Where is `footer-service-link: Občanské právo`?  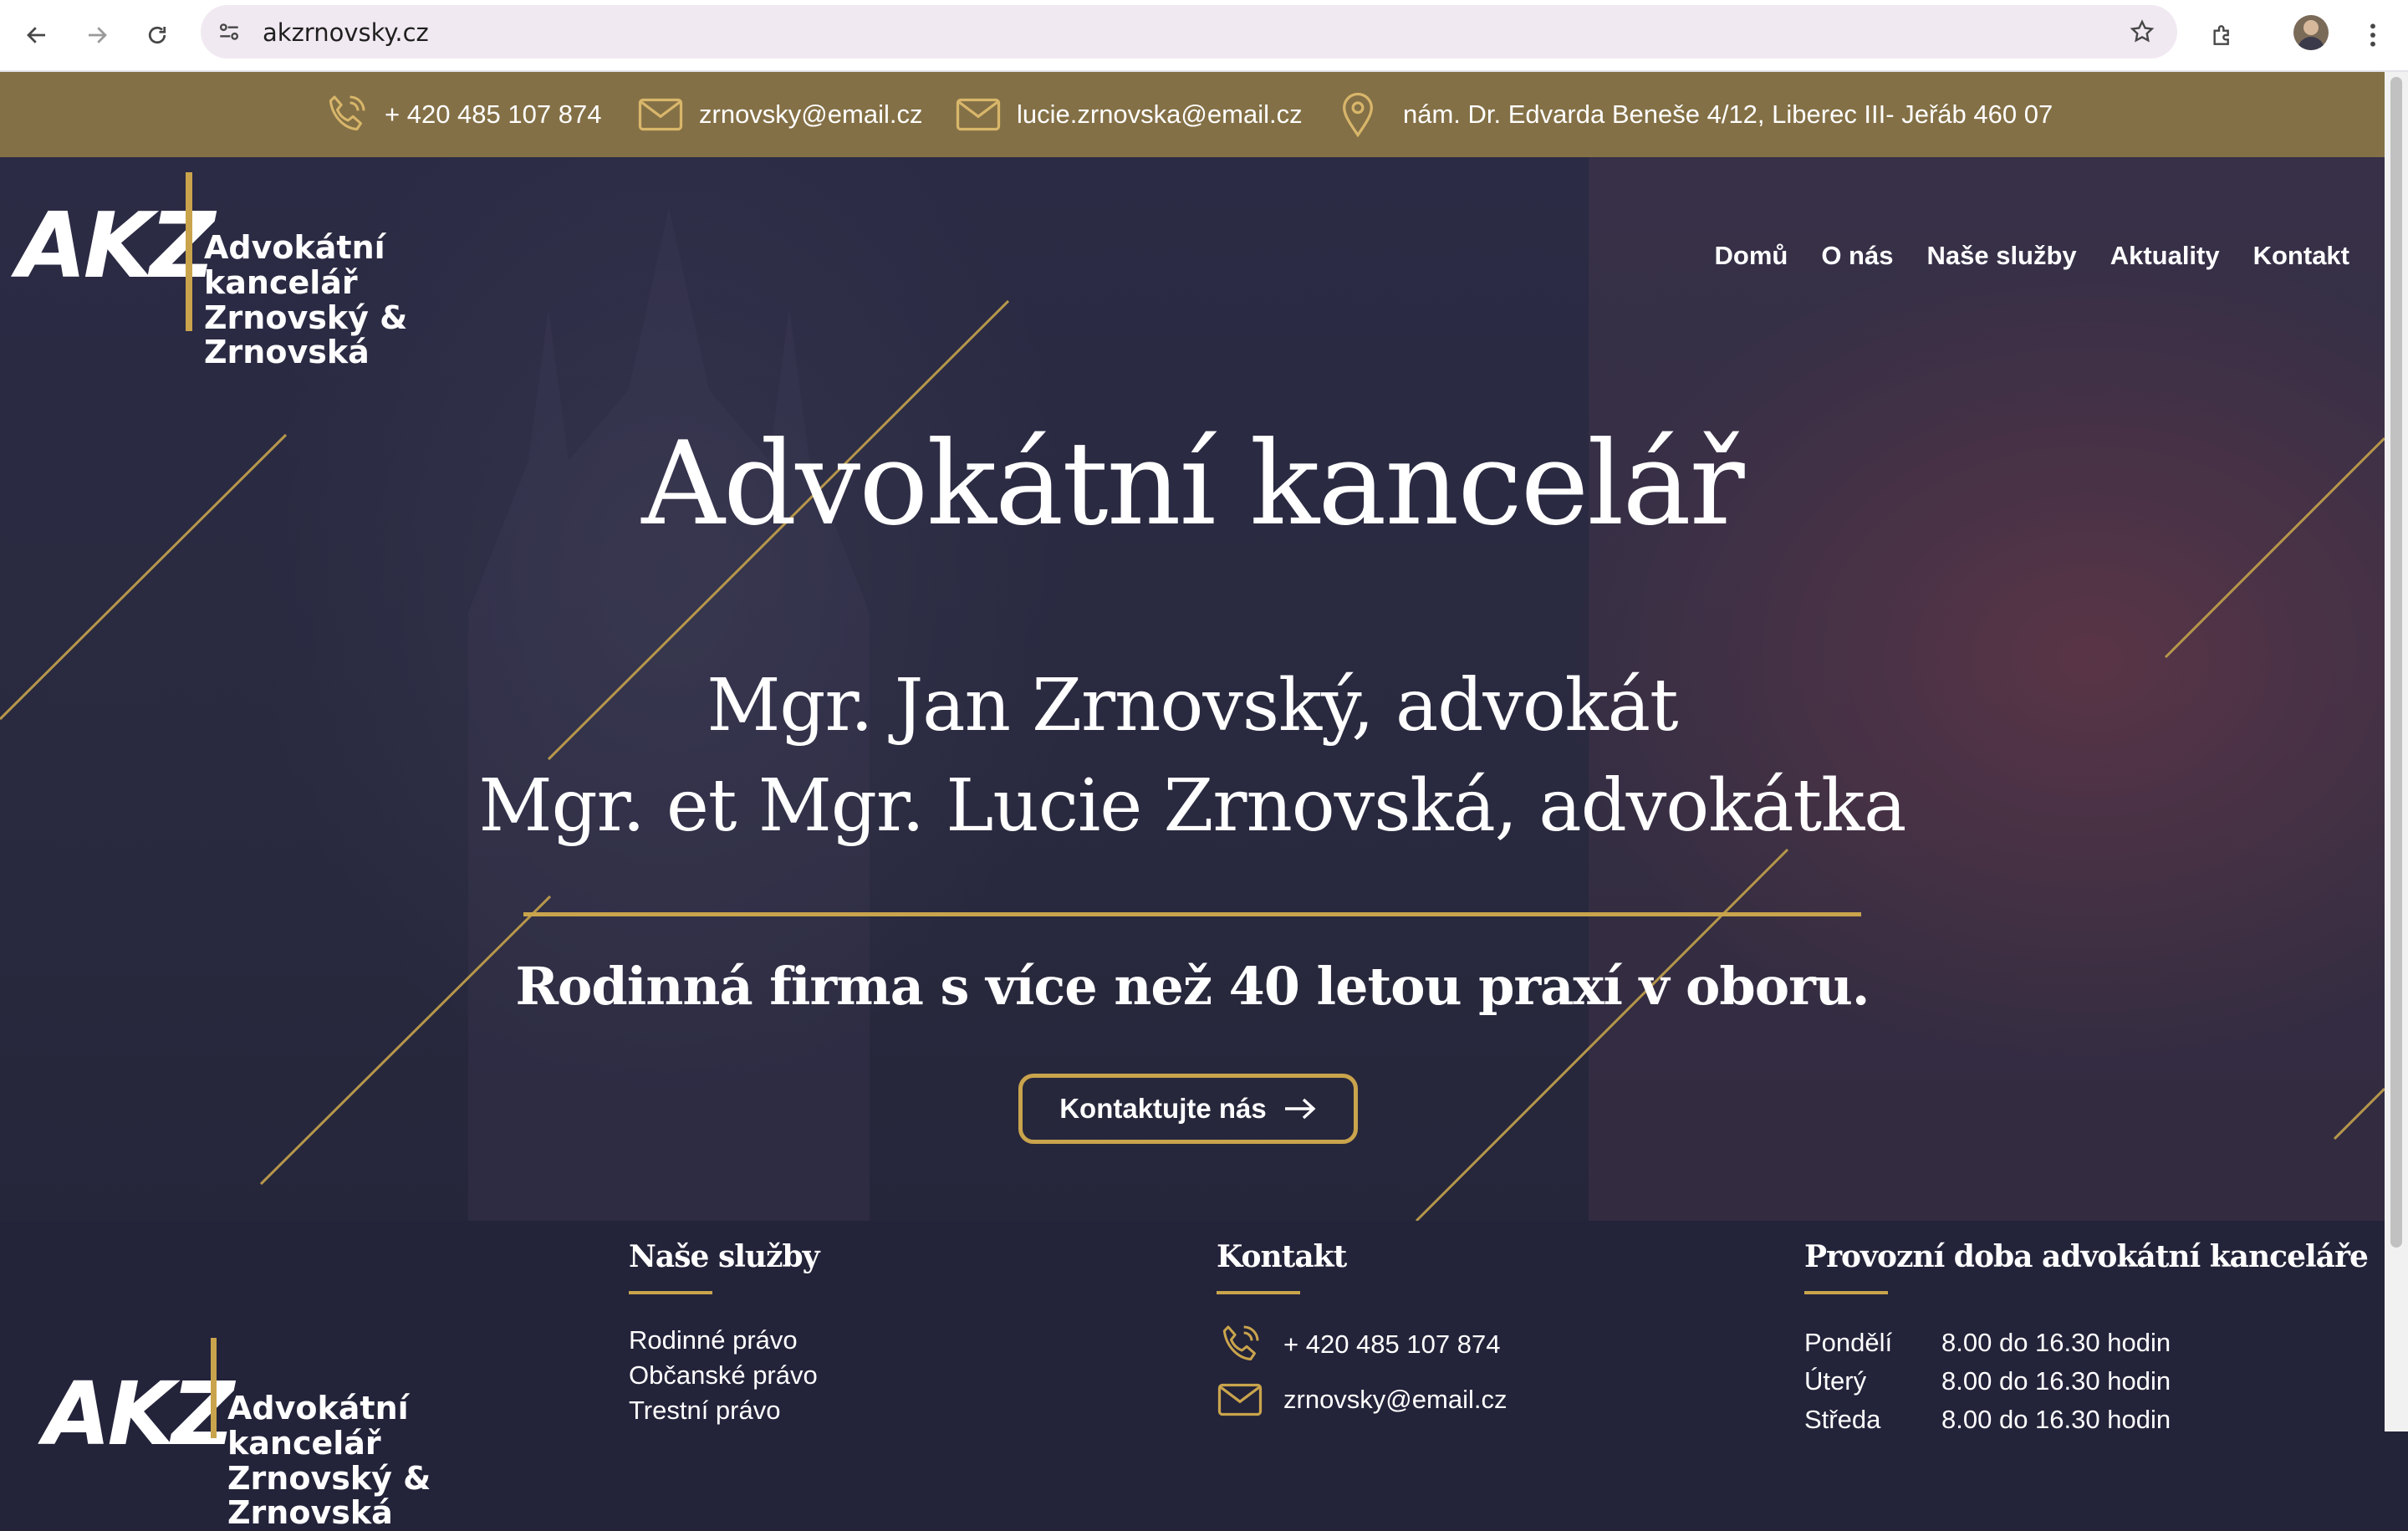
footer-service-link: Občanské právo is located at coordinates (724, 1375).